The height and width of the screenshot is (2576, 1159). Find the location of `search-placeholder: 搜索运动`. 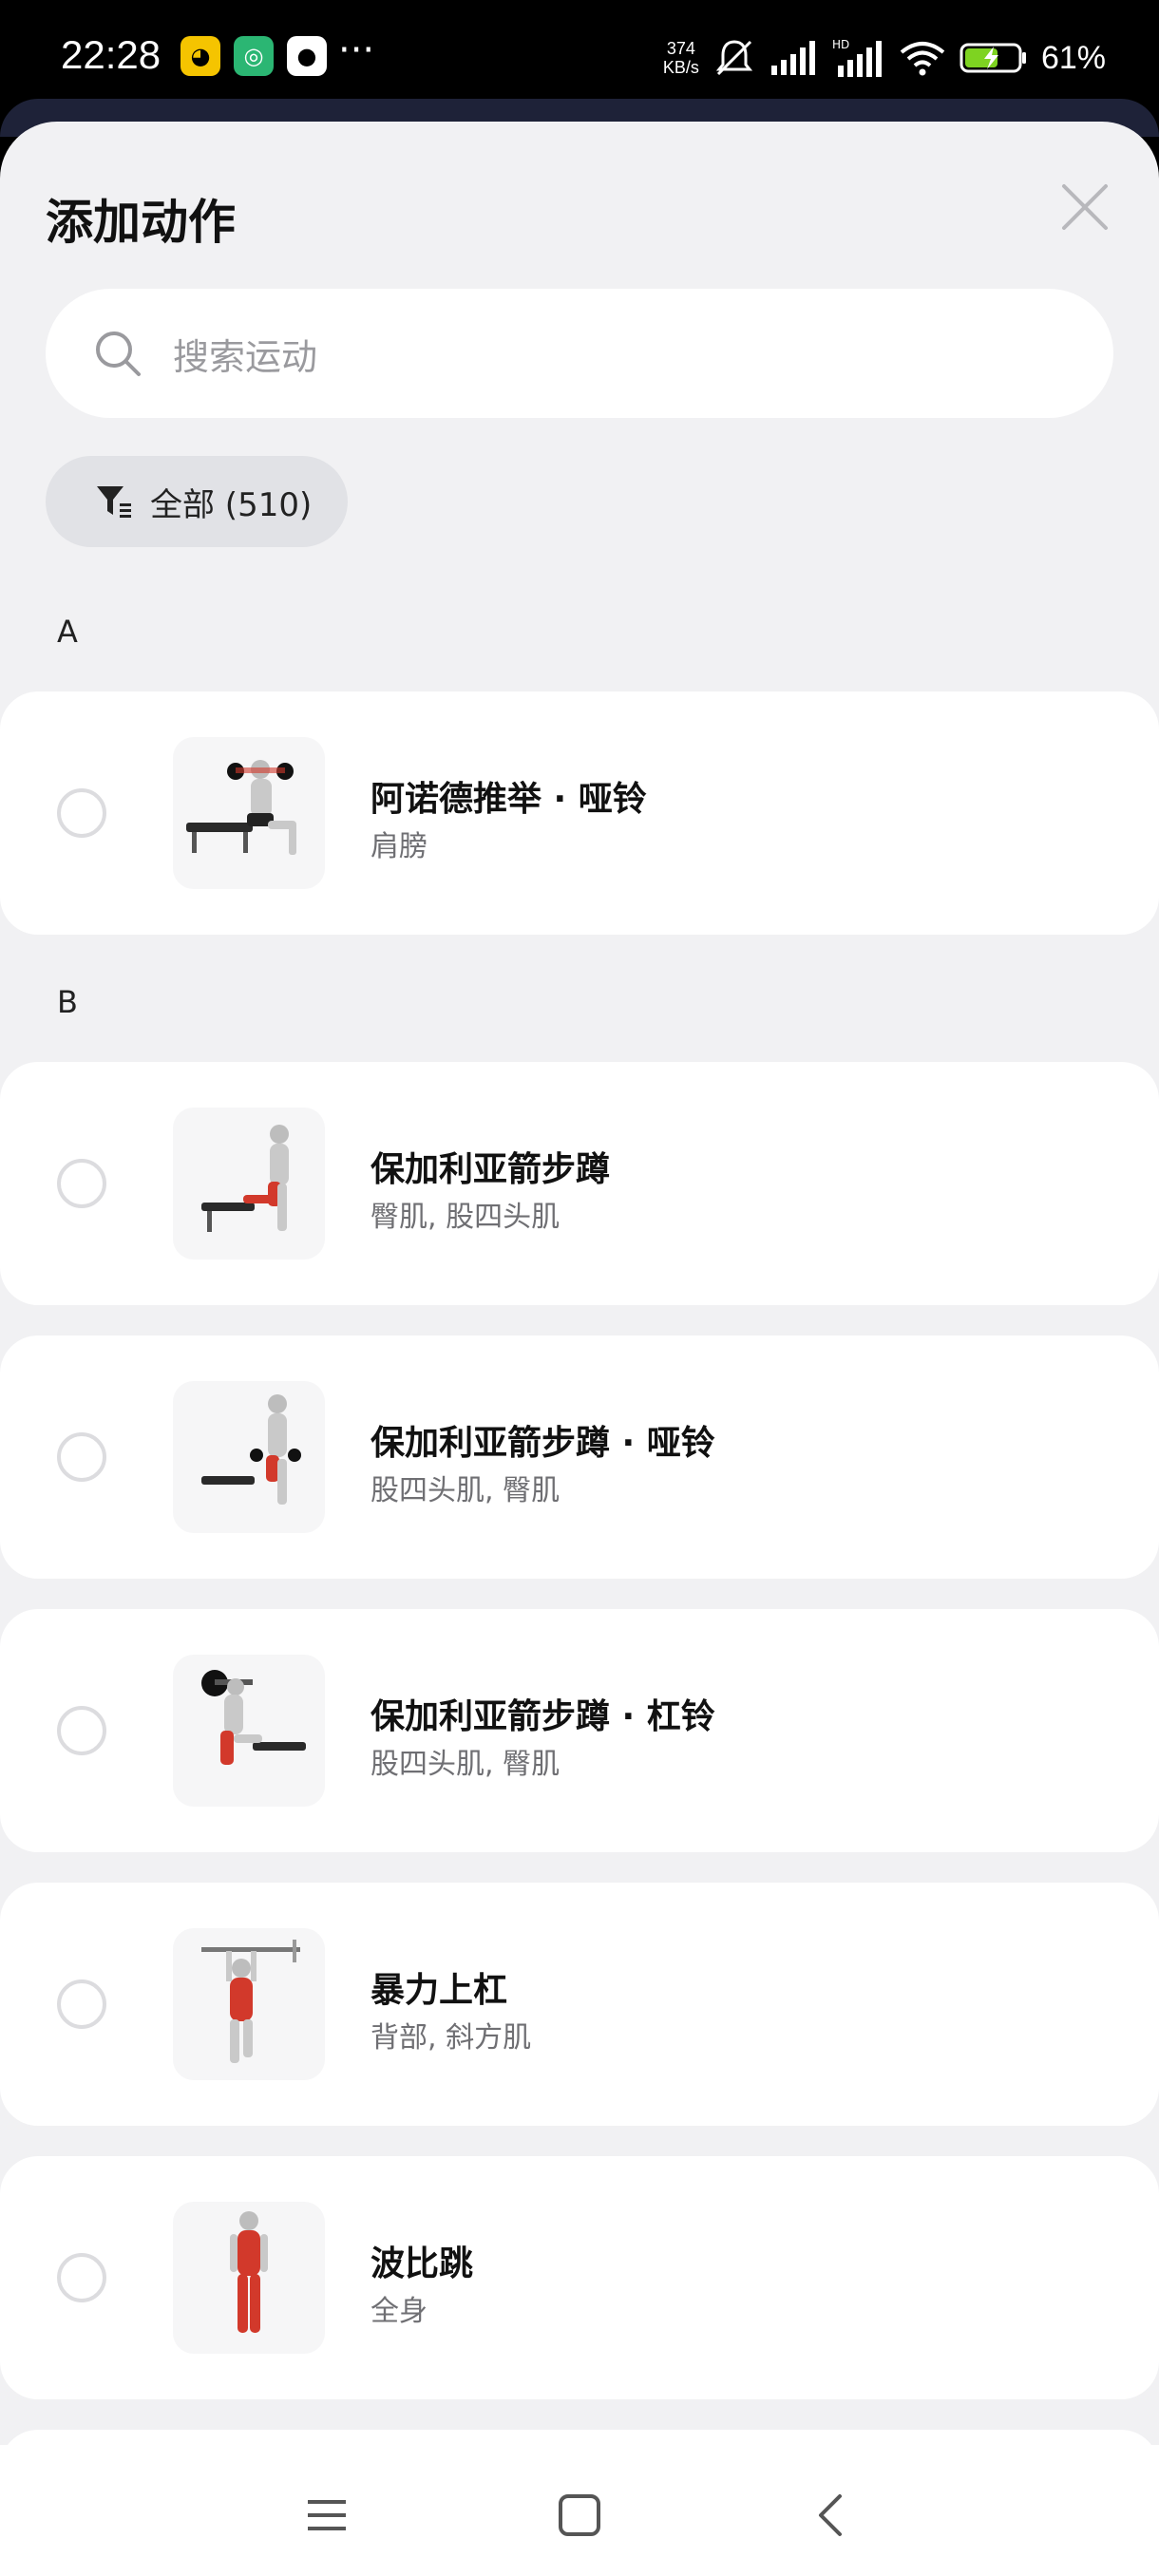

search-placeholder: 搜索运动 is located at coordinates (245, 356).